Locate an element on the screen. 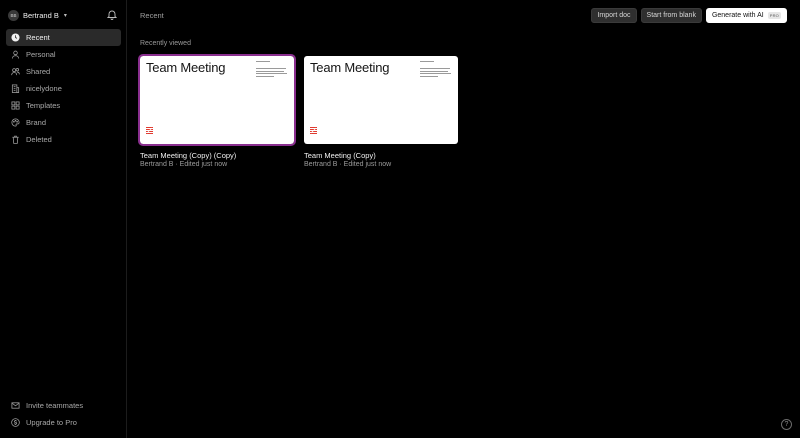 This screenshot has width=800, height=438. doc-title: Team Meeting (Copy) is located at coordinates (381, 155).